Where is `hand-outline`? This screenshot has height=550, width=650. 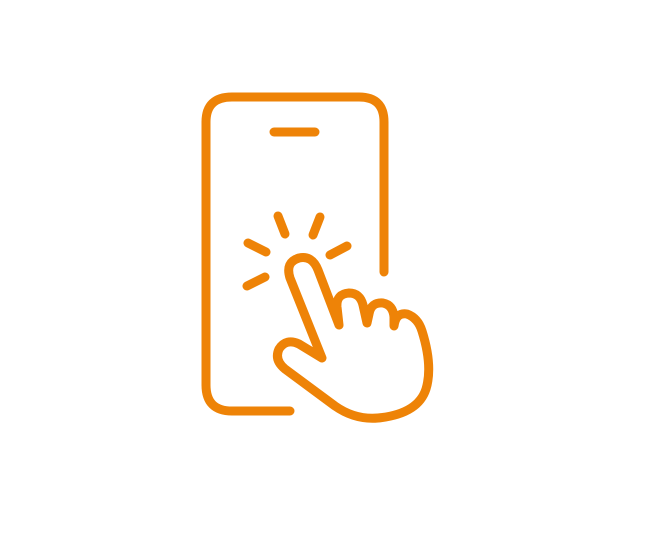
hand-outline is located at coordinates (353, 338).